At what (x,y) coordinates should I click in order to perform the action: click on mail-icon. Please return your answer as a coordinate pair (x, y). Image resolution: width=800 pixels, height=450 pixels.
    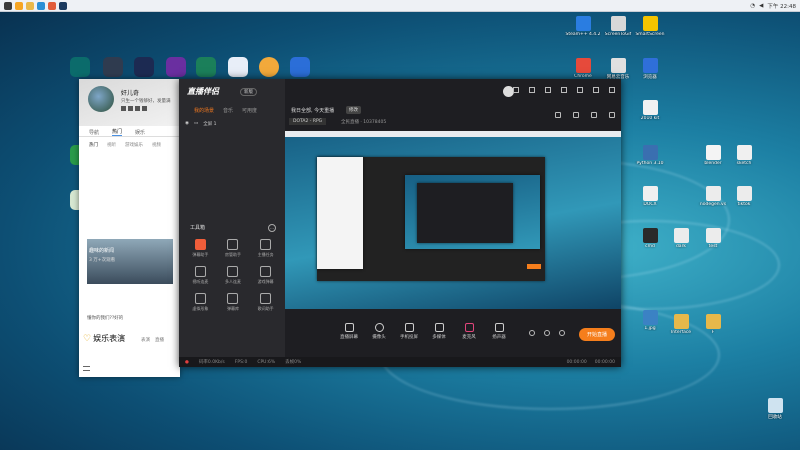
    Looking at the image, I should click on (532, 90).